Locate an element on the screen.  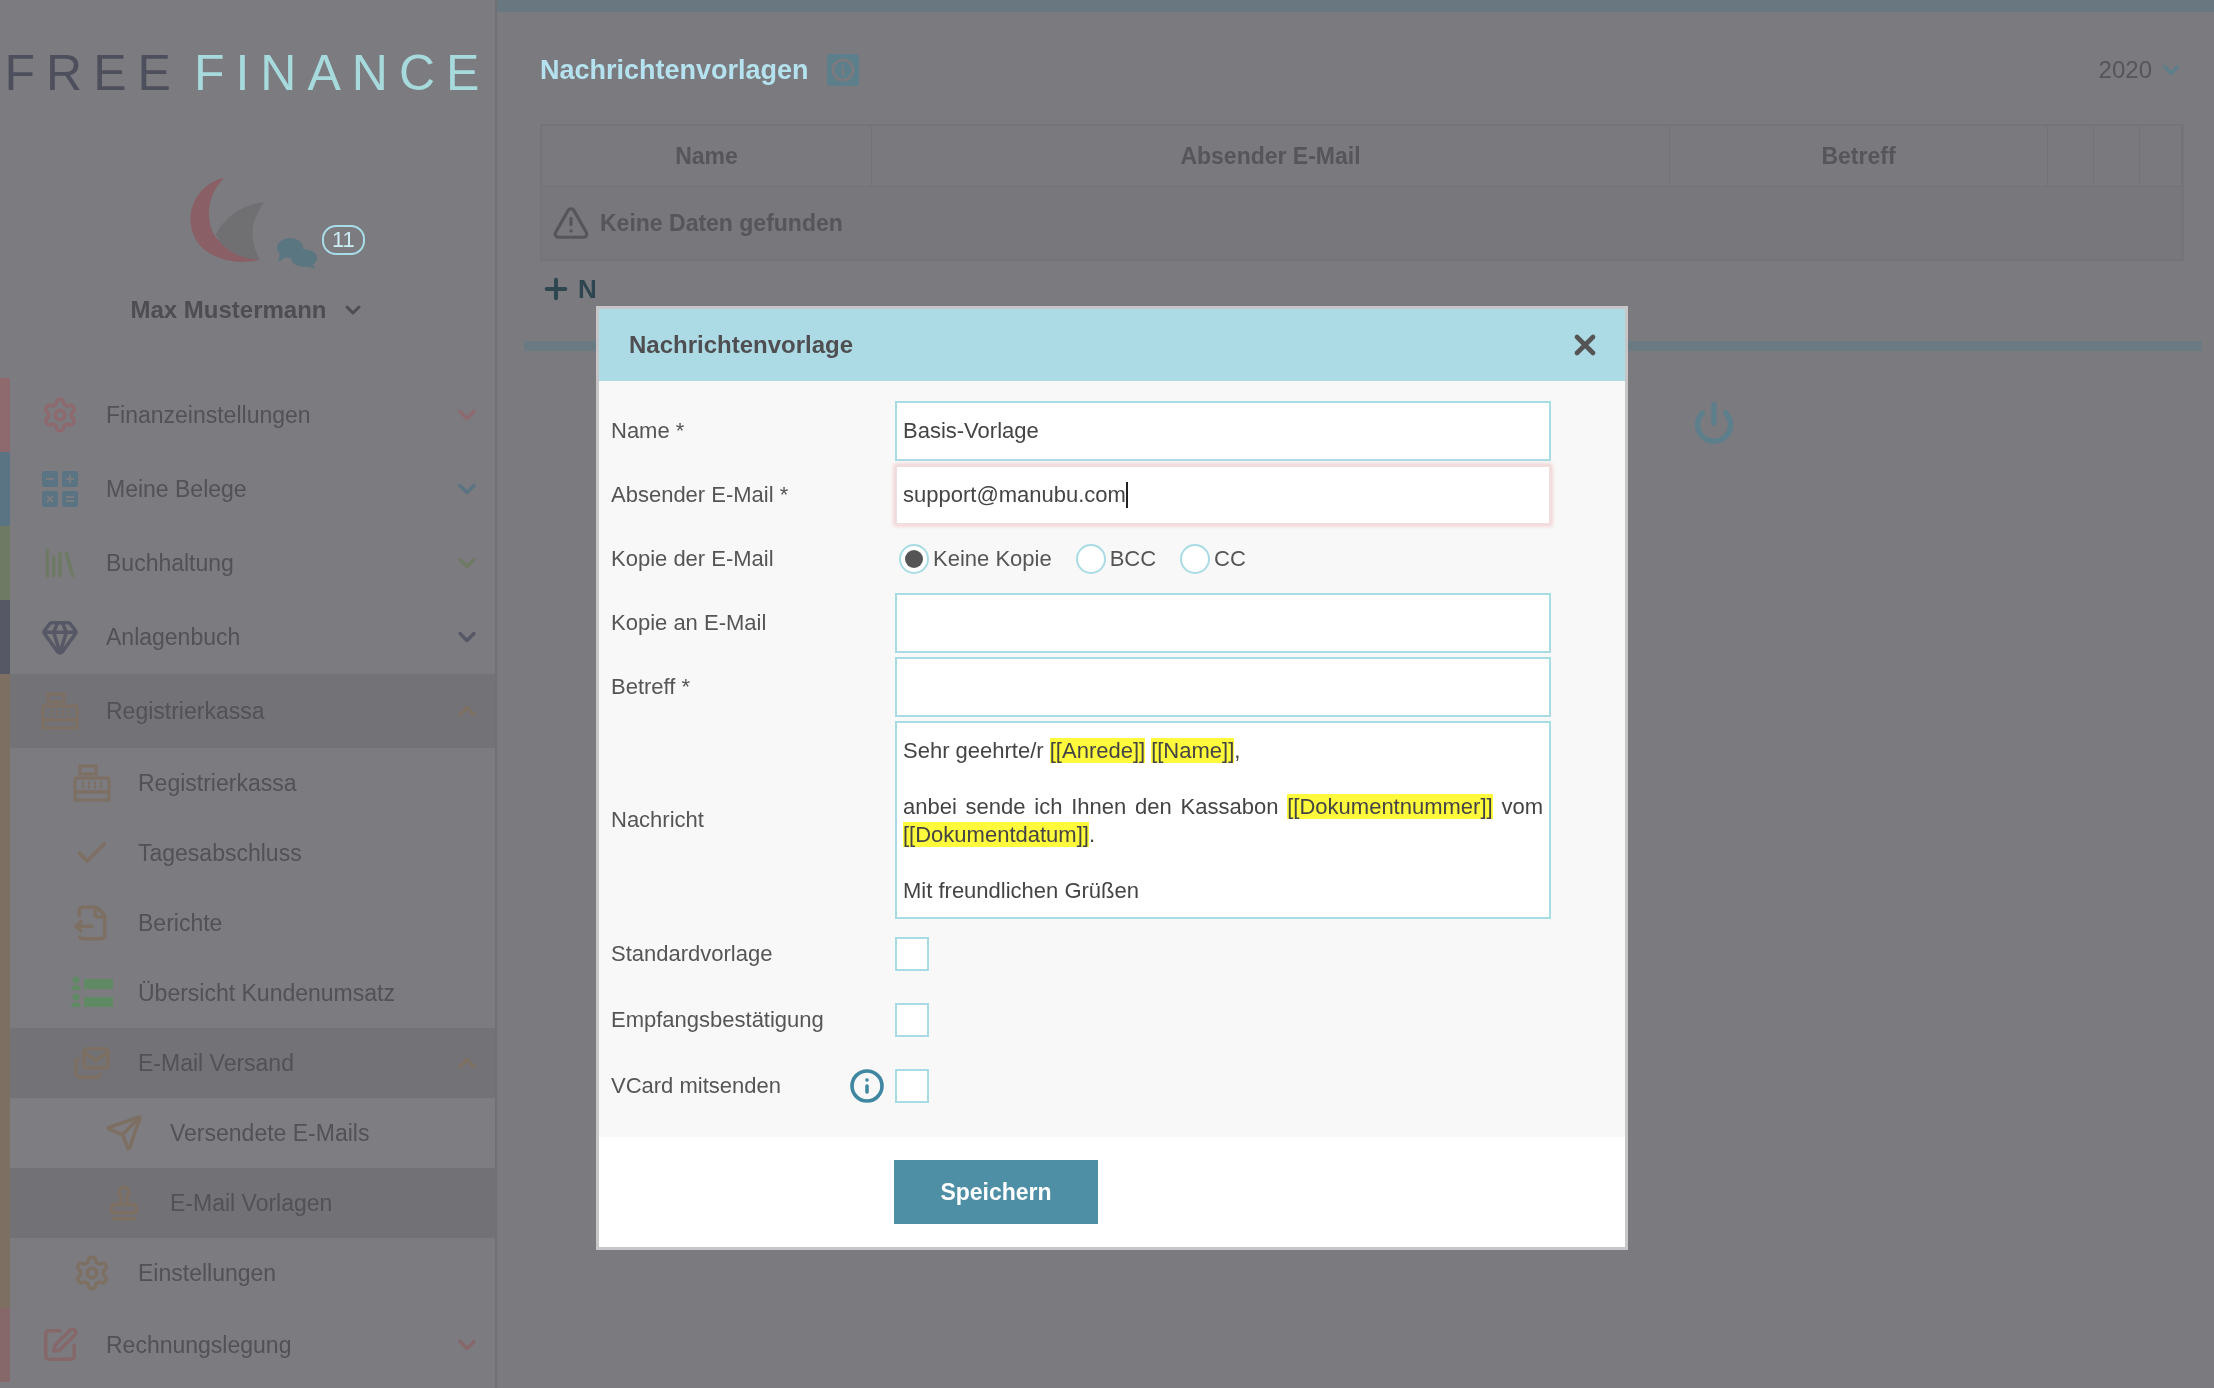
dialog-title: Nachrichtenvorlage is located at coordinates (742, 345).